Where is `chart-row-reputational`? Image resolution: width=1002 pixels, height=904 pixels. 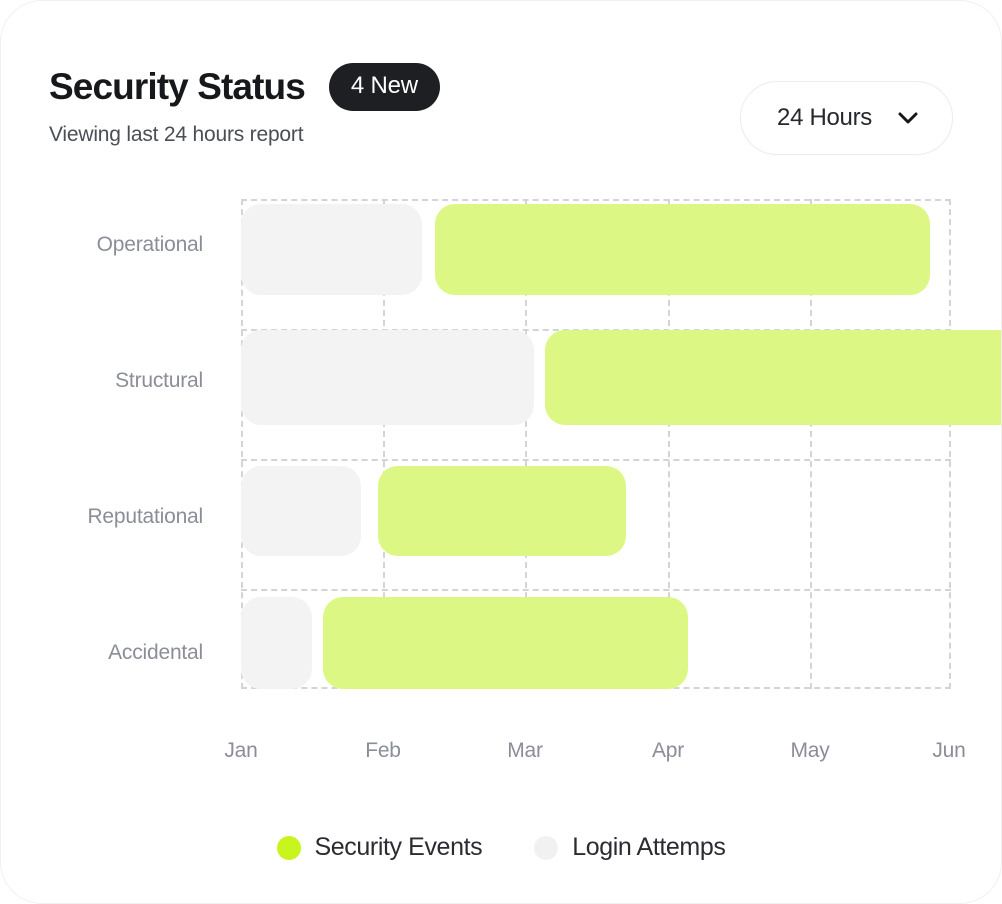 chart-row-reputational is located at coordinates (596, 511).